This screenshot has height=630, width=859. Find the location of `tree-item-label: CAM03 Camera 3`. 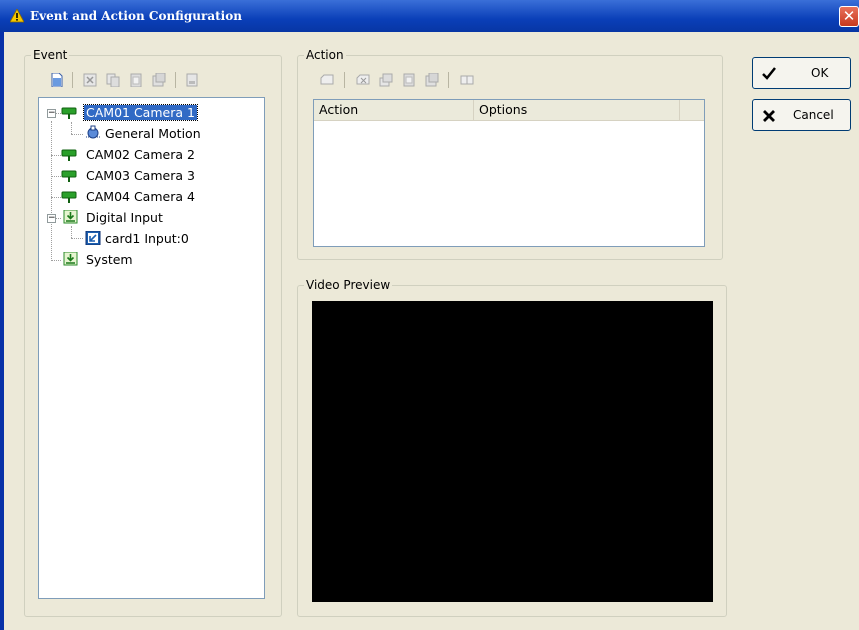

tree-item-label: CAM03 Camera 3 is located at coordinates (140, 175).